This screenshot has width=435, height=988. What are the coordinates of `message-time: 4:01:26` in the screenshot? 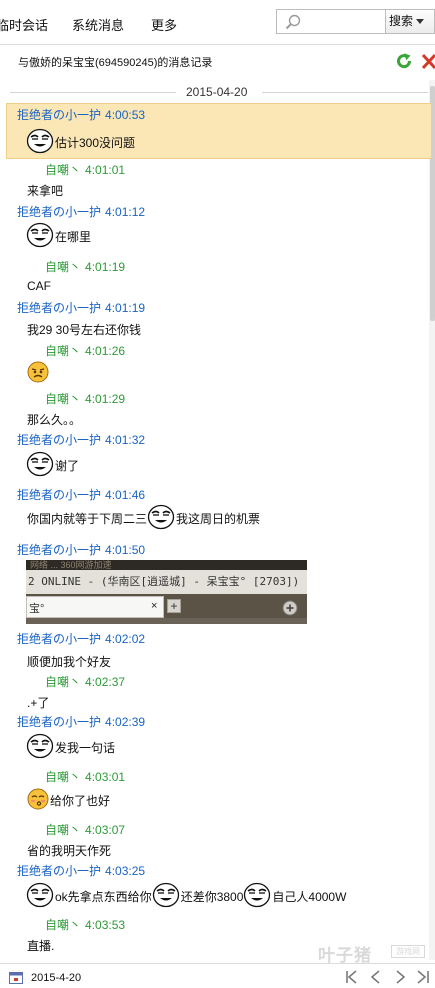 It's located at (105, 351).